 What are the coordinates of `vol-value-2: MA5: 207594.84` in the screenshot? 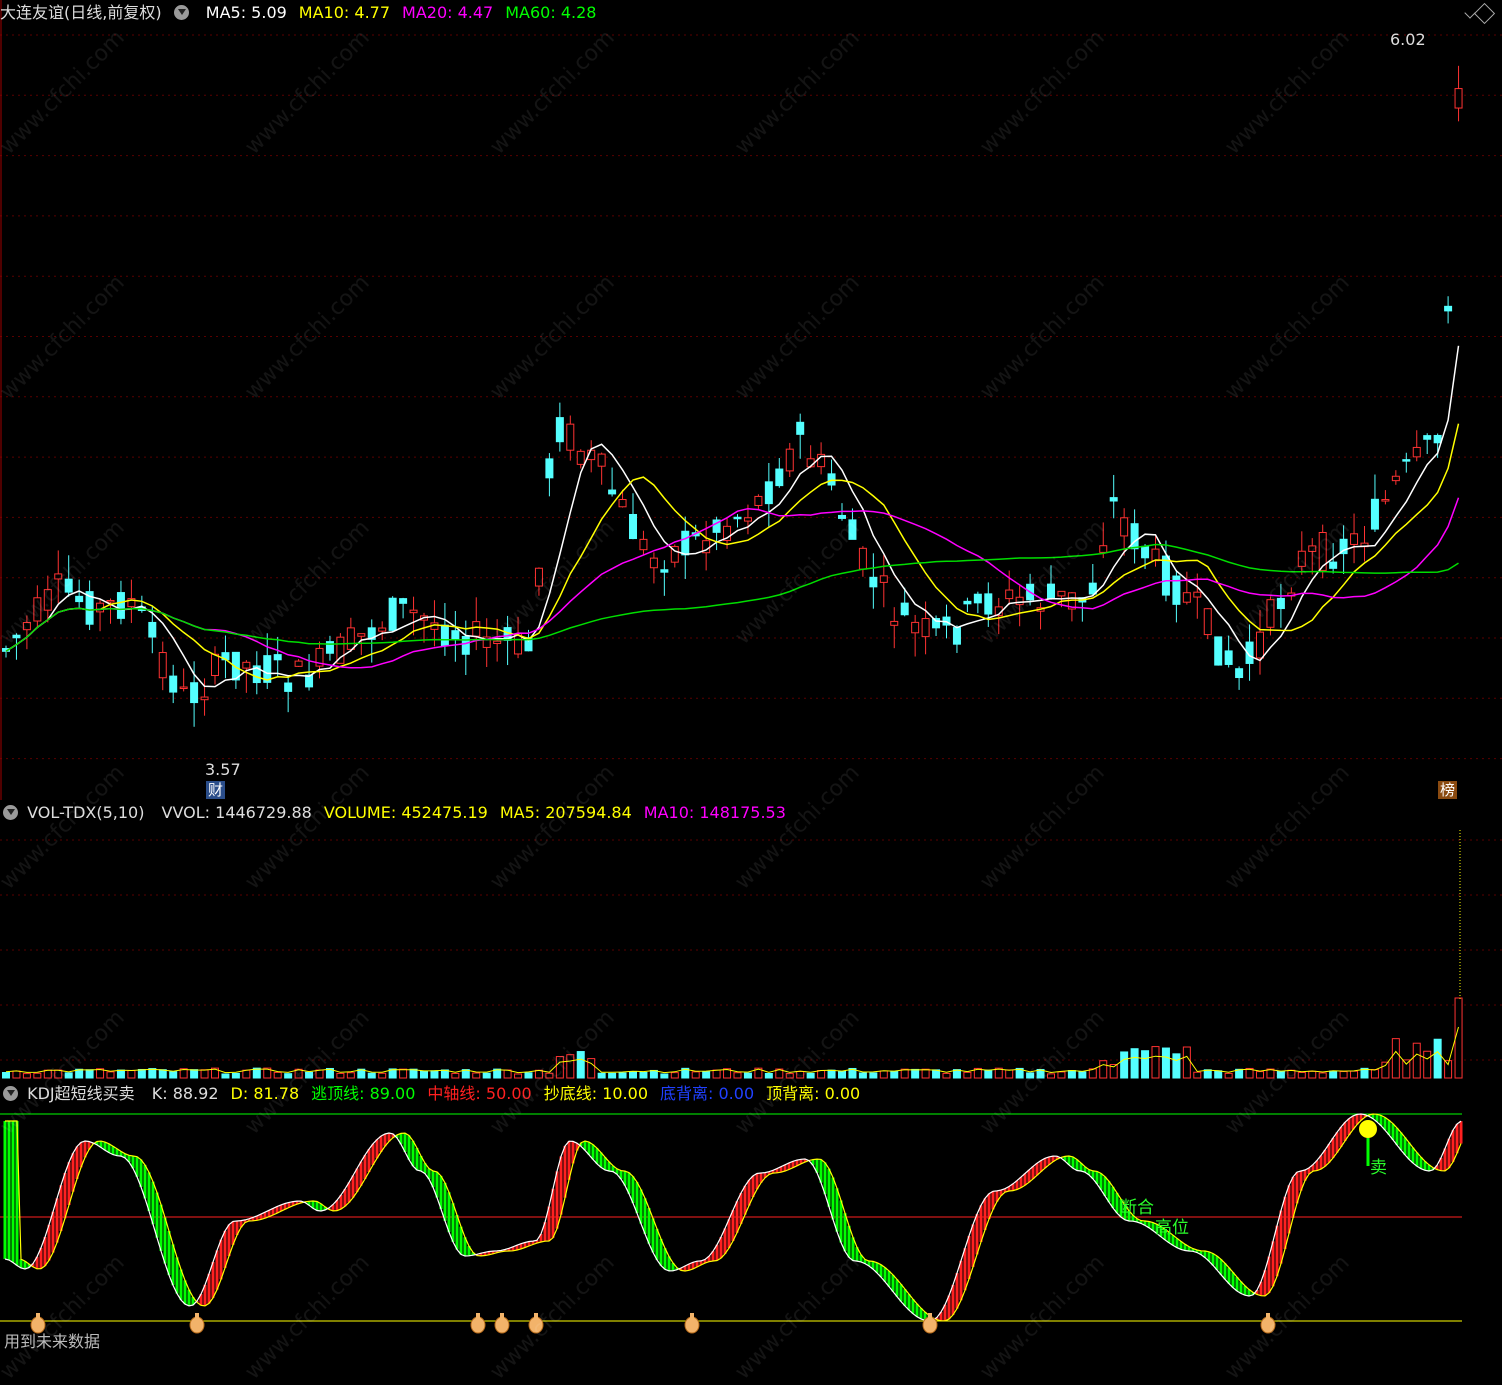 It's located at (565, 812).